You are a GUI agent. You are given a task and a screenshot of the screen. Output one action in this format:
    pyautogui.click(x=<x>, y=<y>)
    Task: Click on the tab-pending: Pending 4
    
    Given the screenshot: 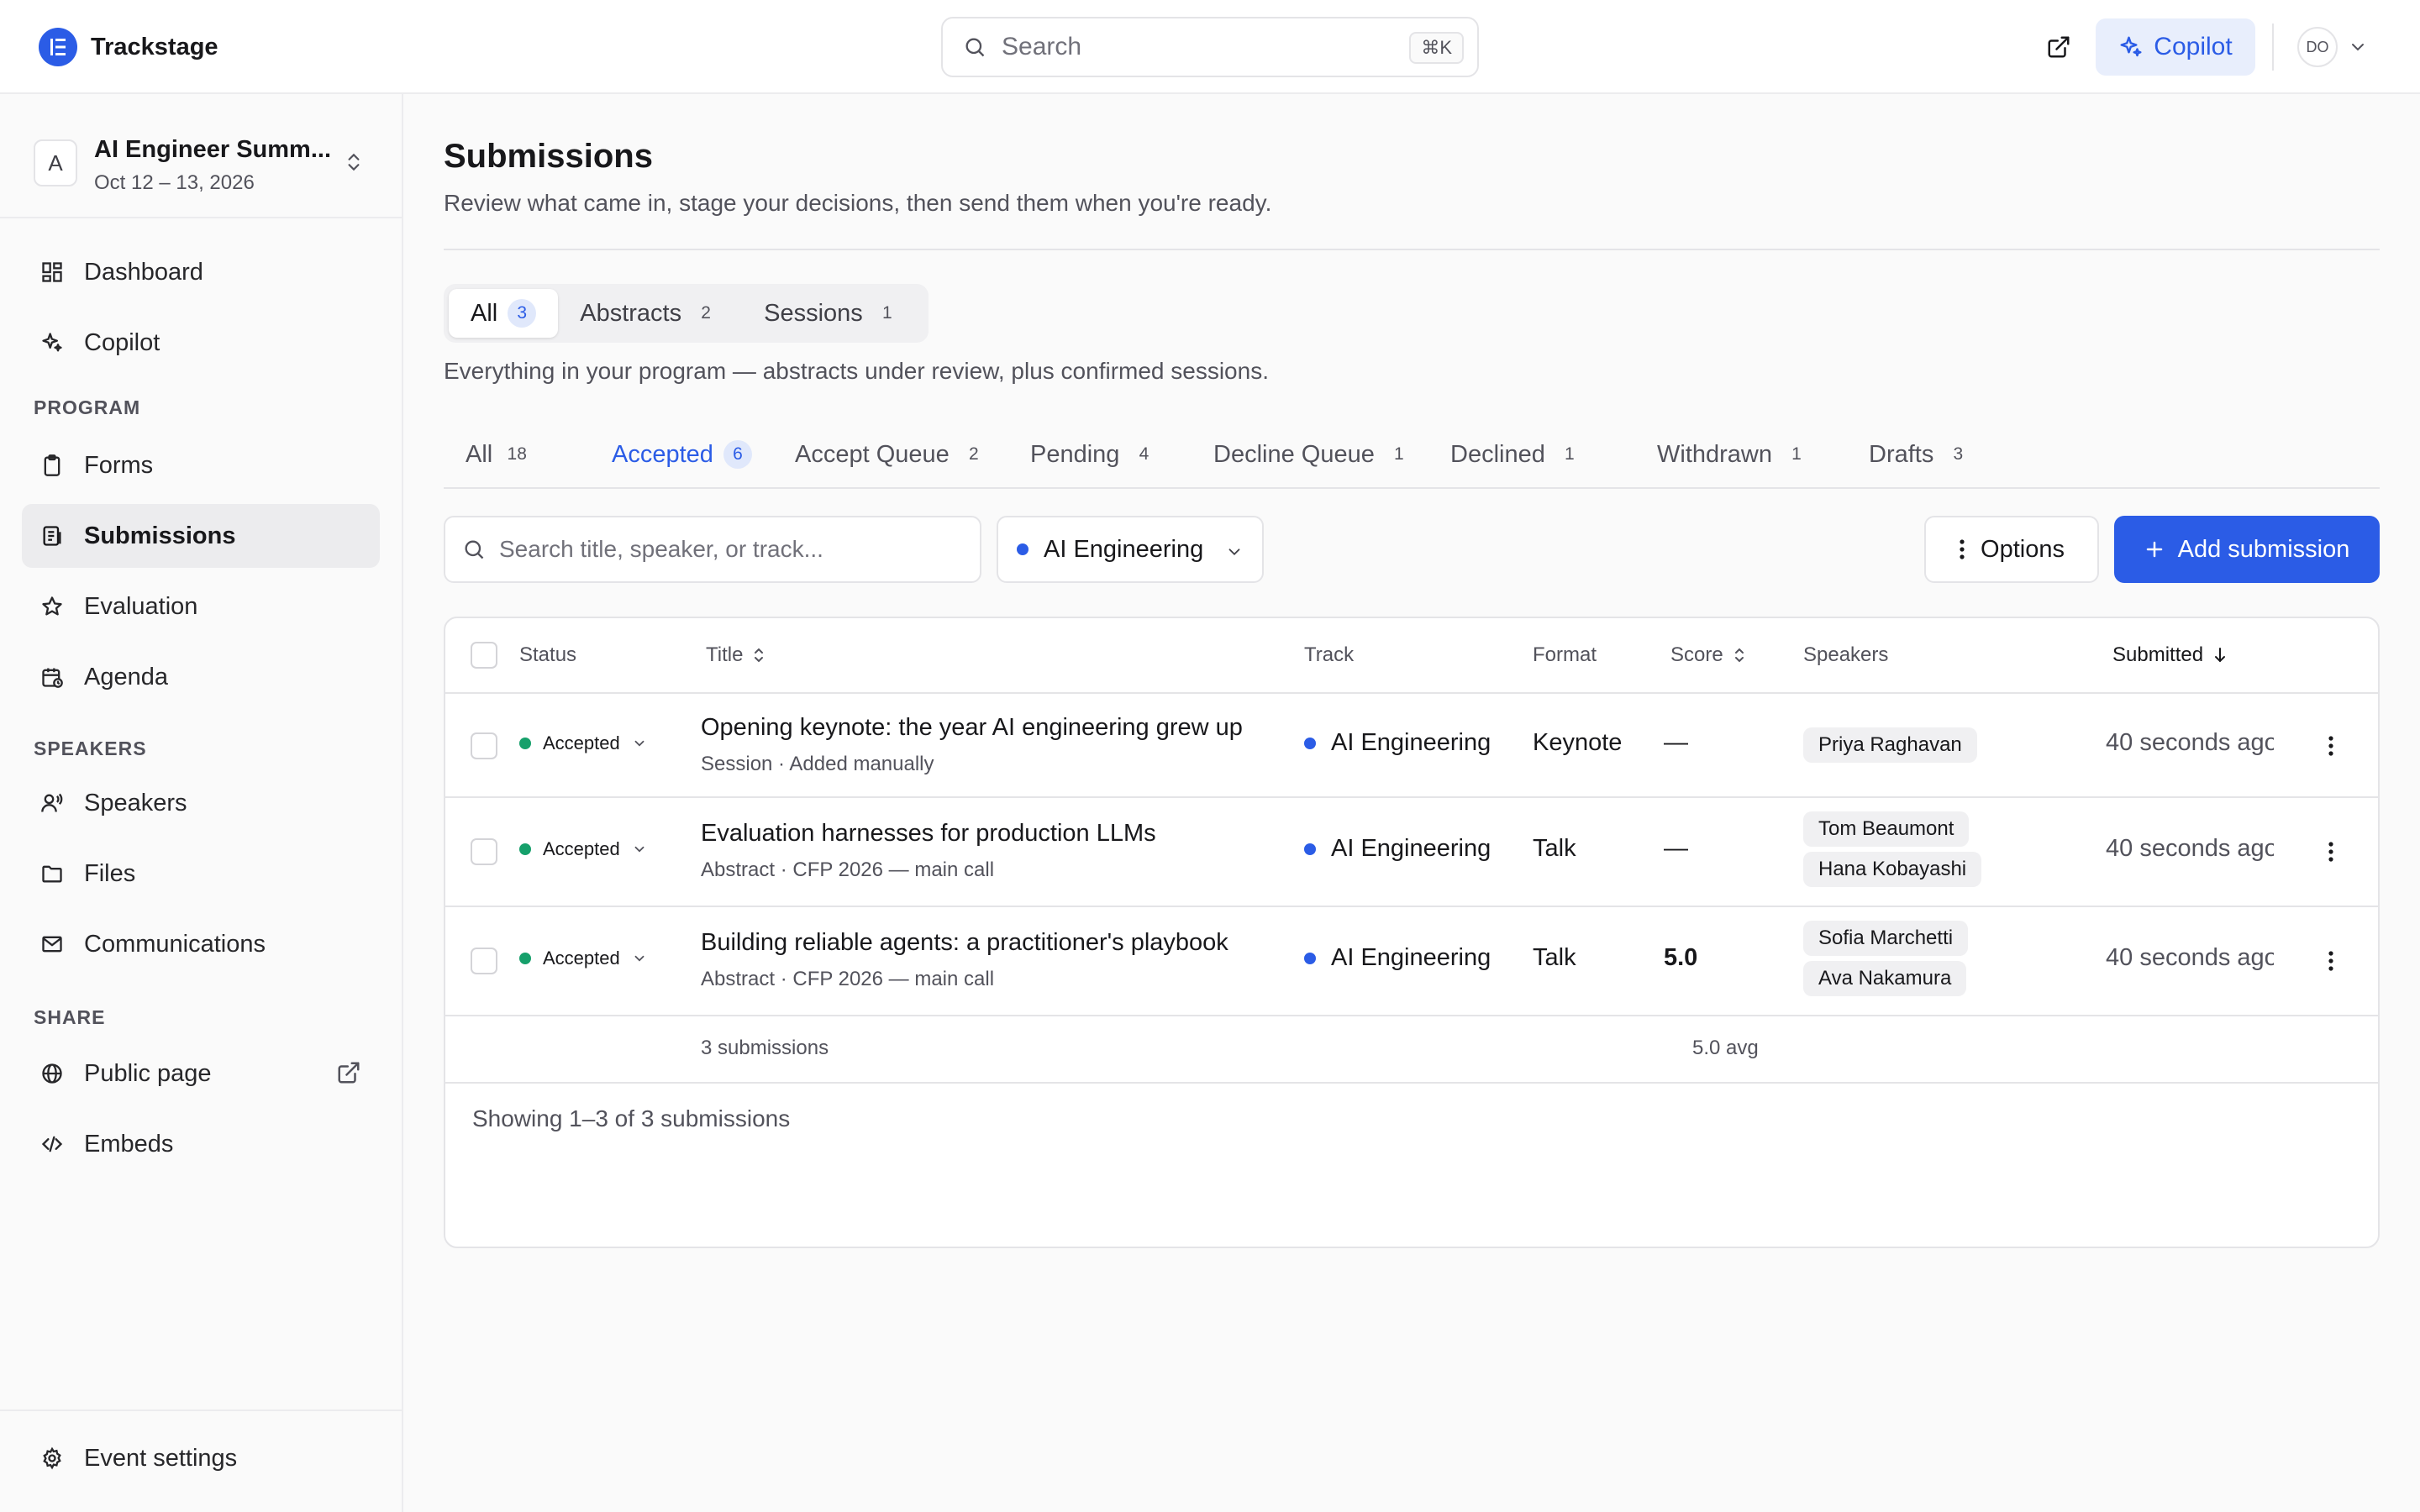 What is the action you would take?
    pyautogui.click(x=1094, y=454)
    